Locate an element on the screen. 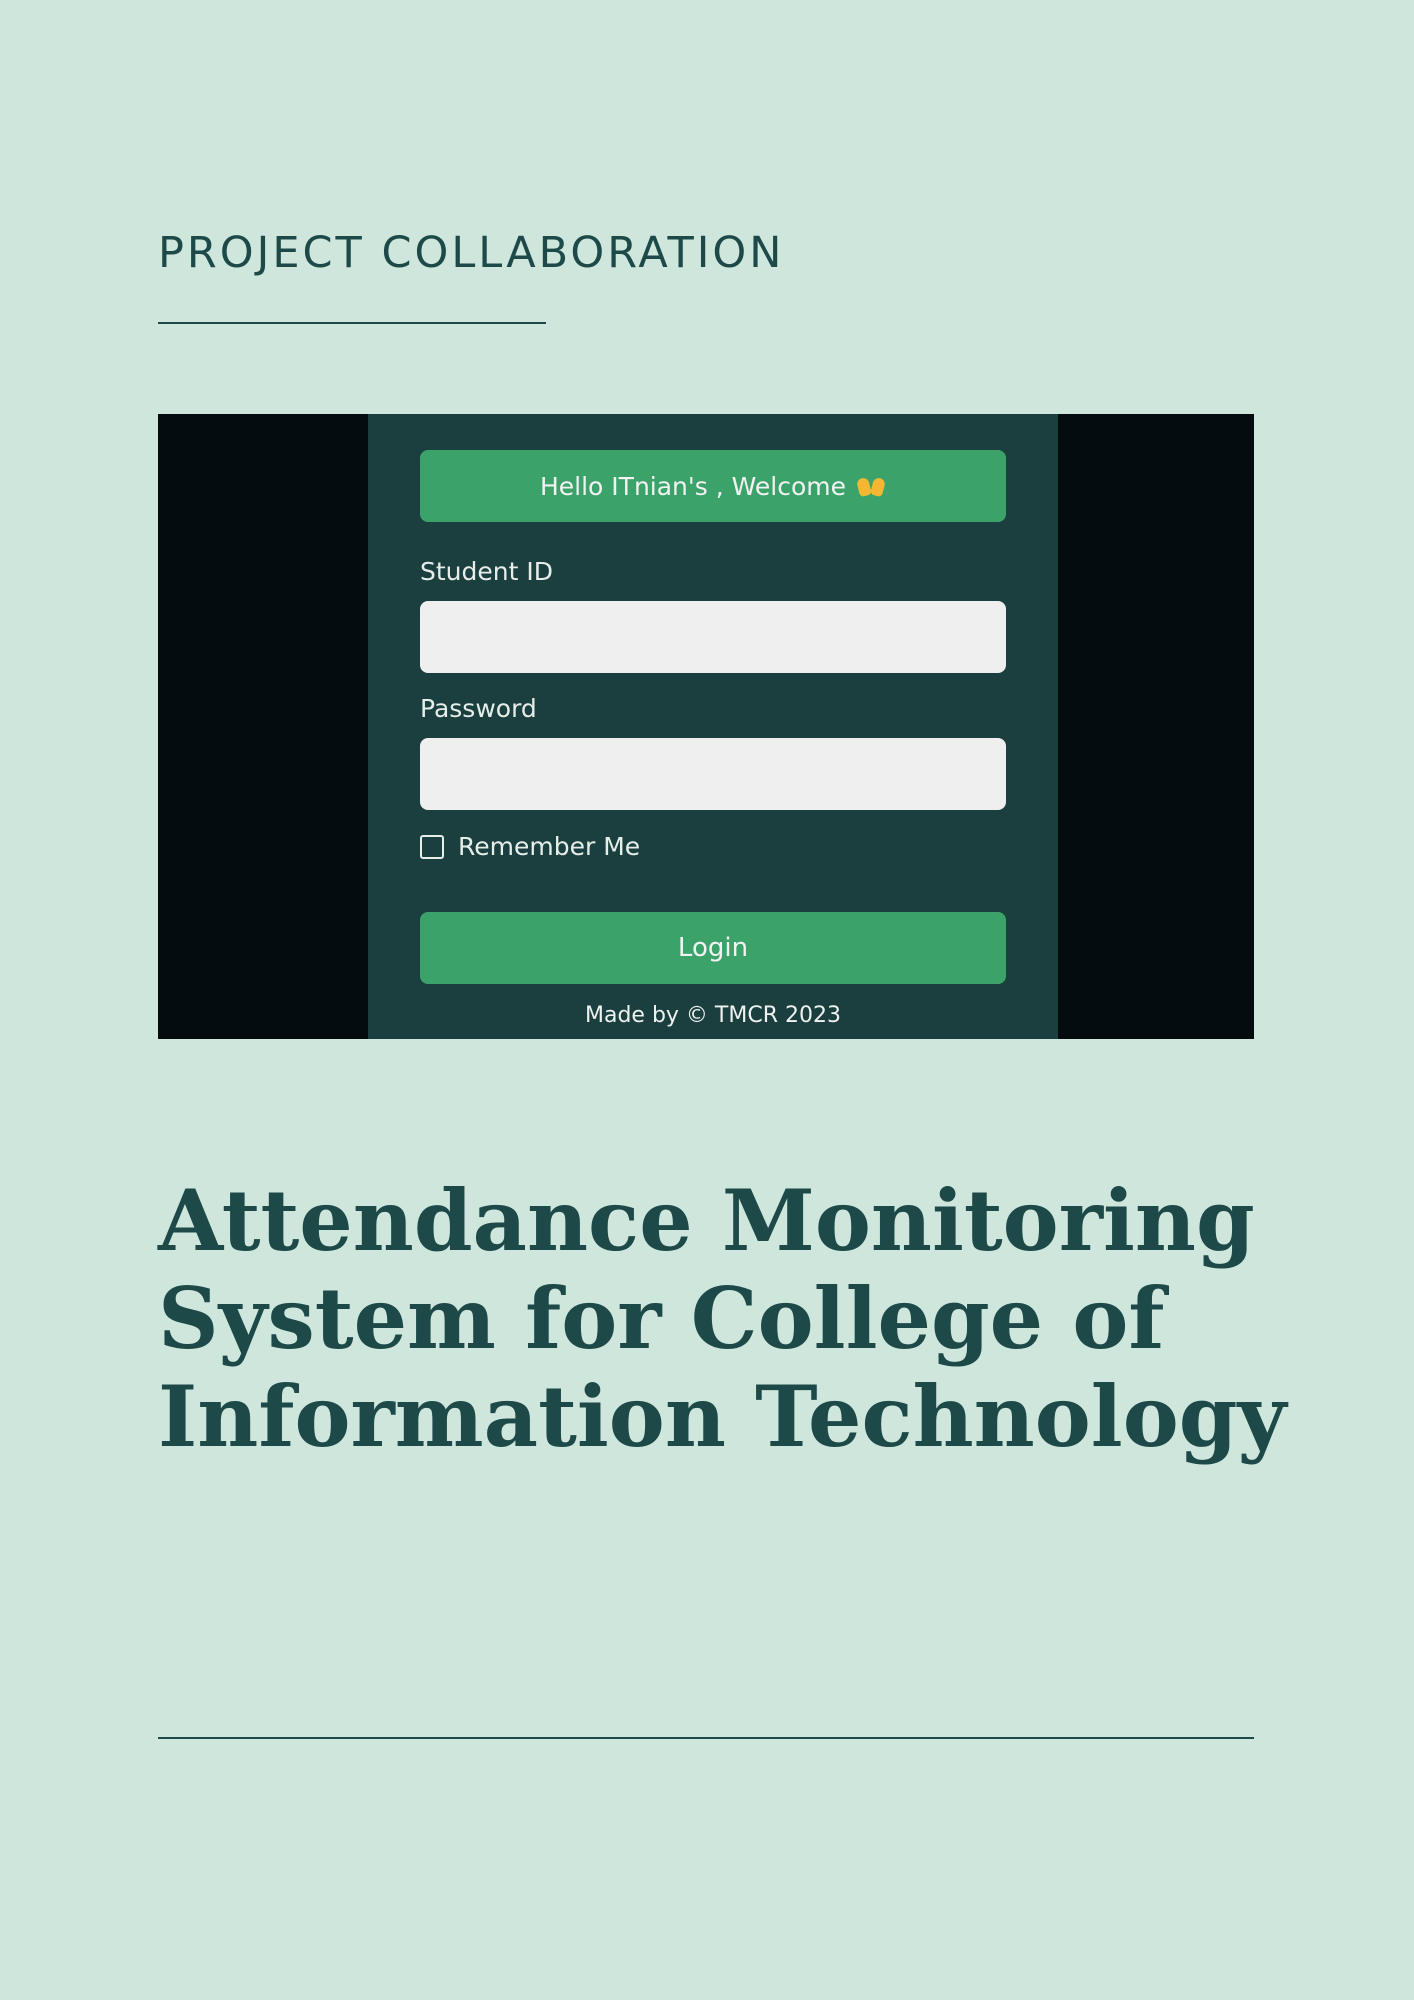 The height and width of the screenshot is (2000, 1414). password-label: Password is located at coordinates (478, 708).